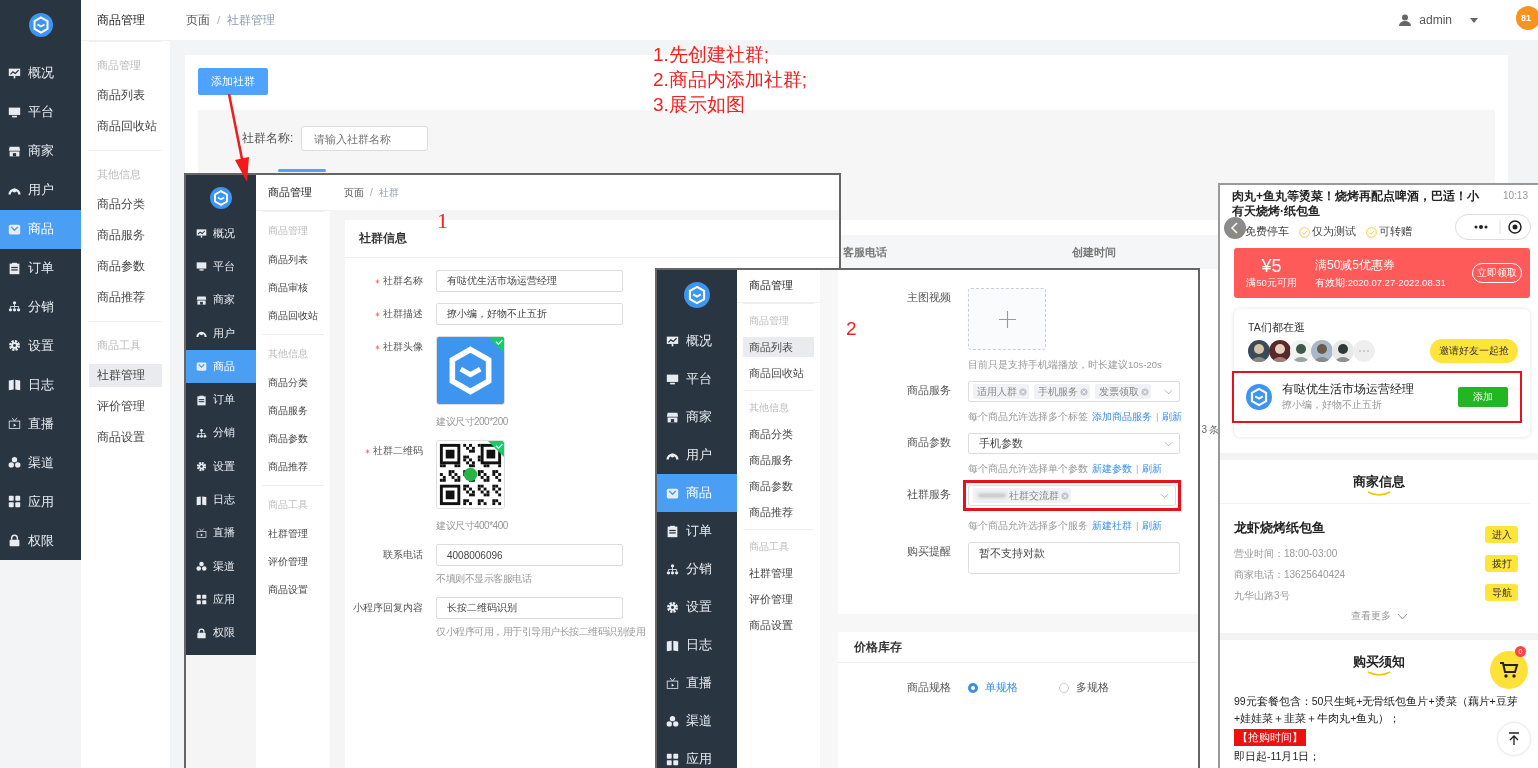 The height and width of the screenshot is (768, 1538). I want to click on card-title: 价格库存, so click(1018, 647).